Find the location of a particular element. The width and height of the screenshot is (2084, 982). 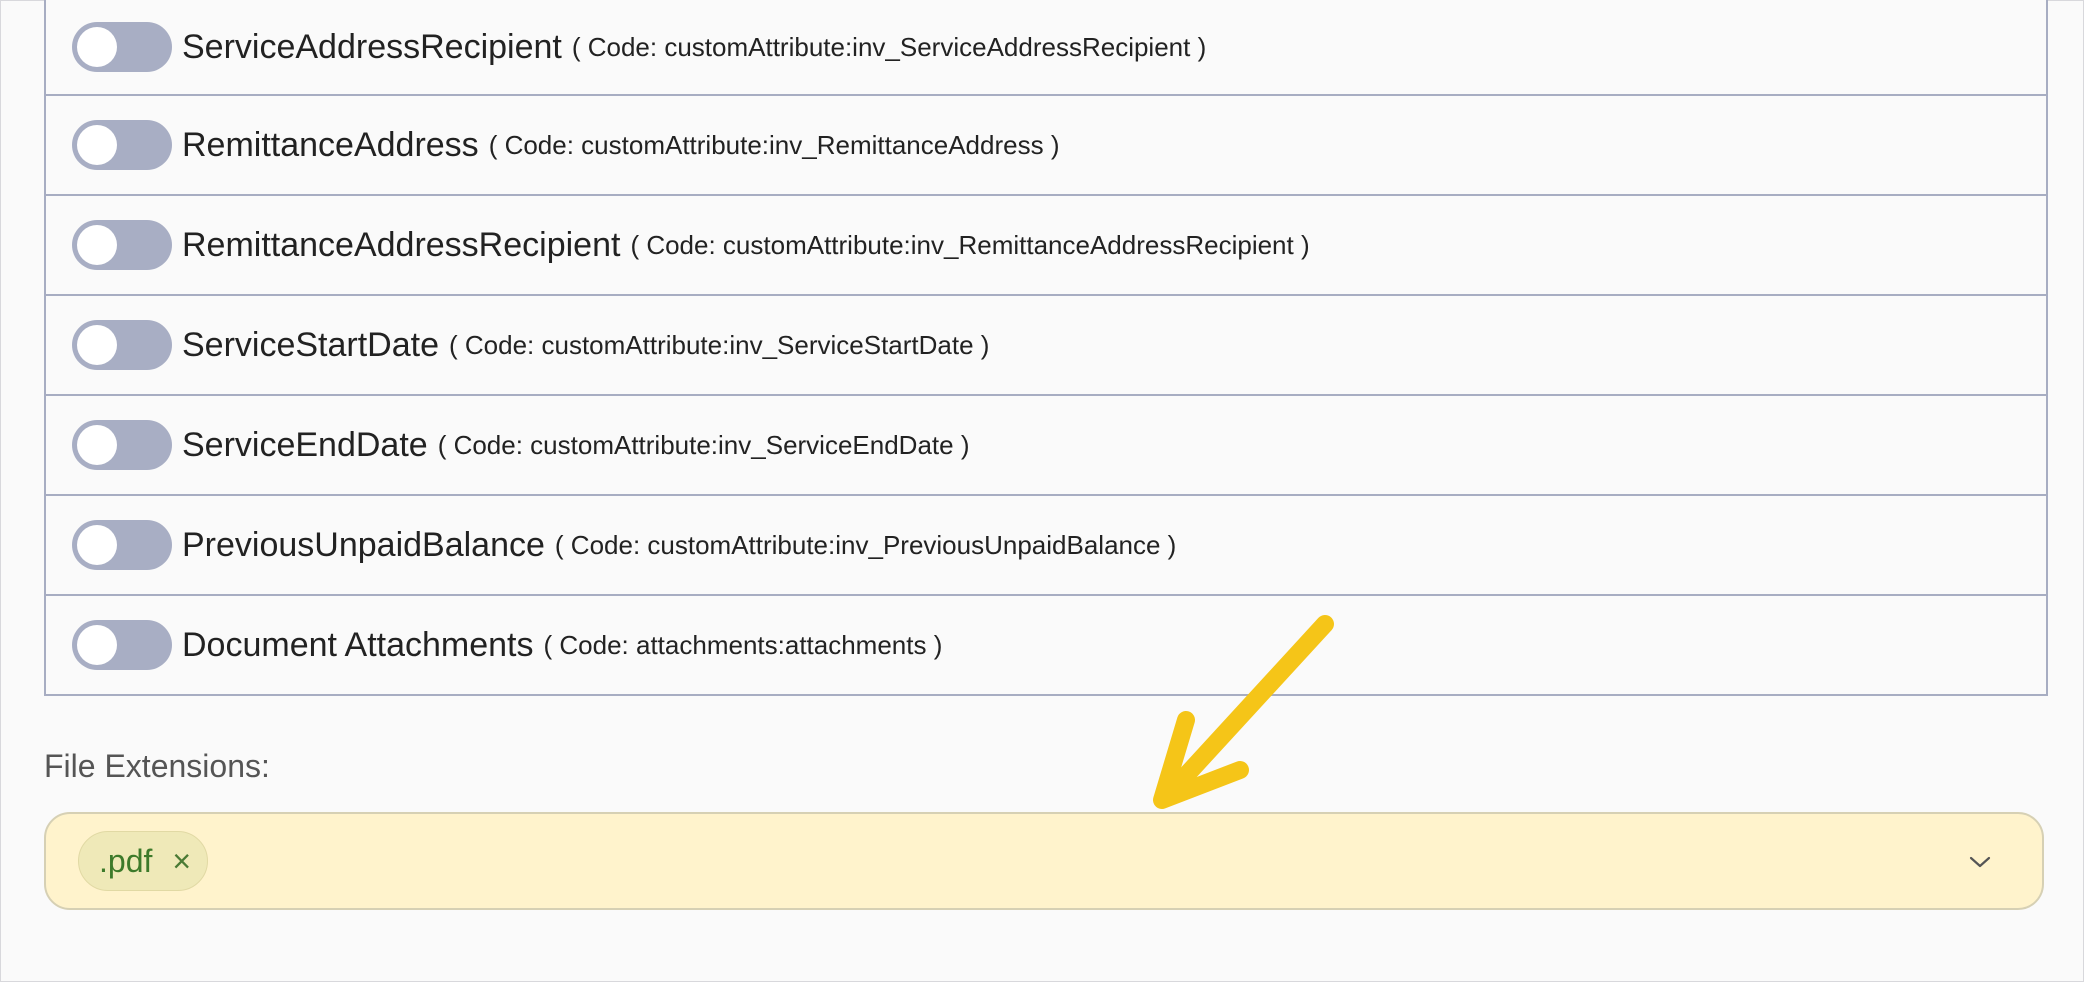

file-extensions-select: .pdf × is located at coordinates (1044, 861).